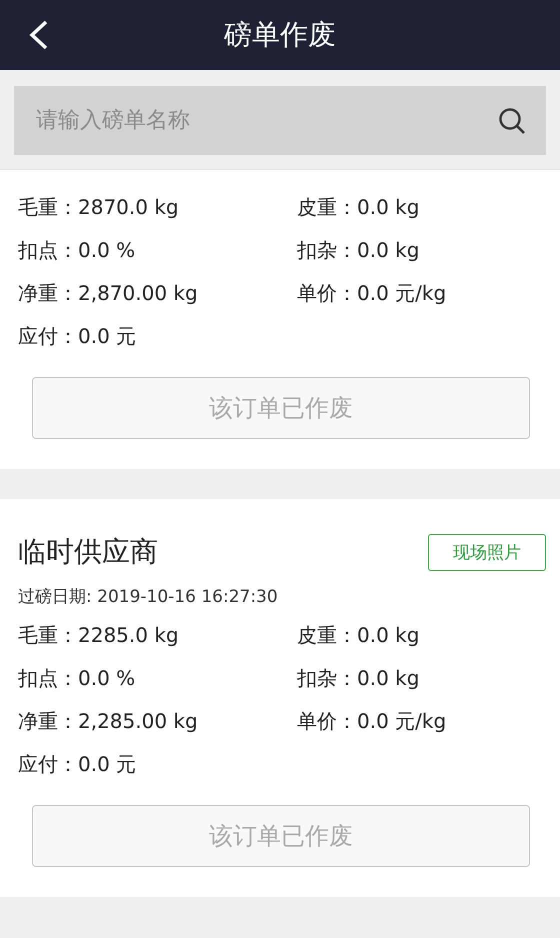 This screenshot has width=560, height=938. What do you see at coordinates (138, 721) in the screenshot?
I see `field-value: 2,285.00 kg` at bounding box center [138, 721].